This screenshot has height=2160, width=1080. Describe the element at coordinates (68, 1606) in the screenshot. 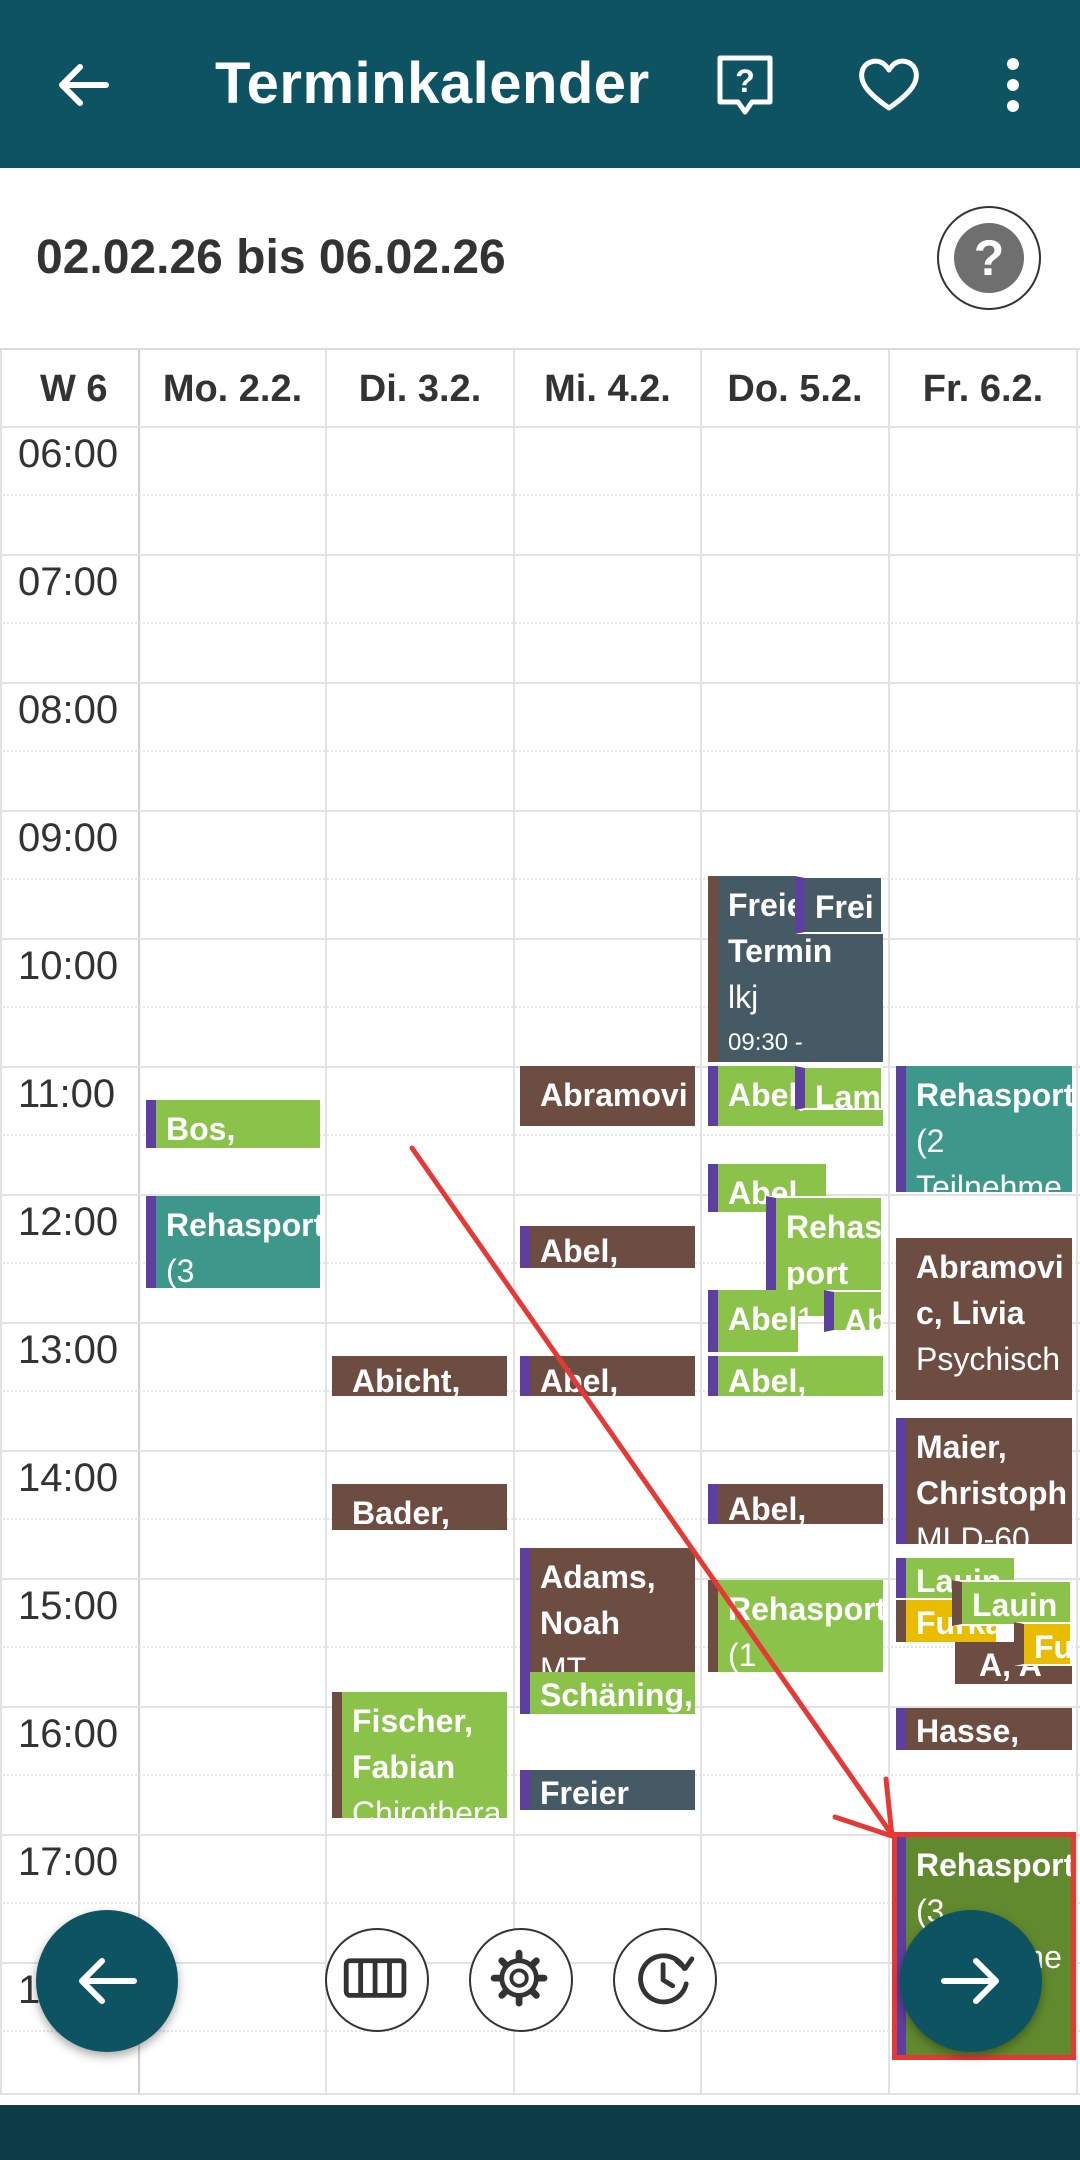

I see `hour-label: 15:00` at that location.